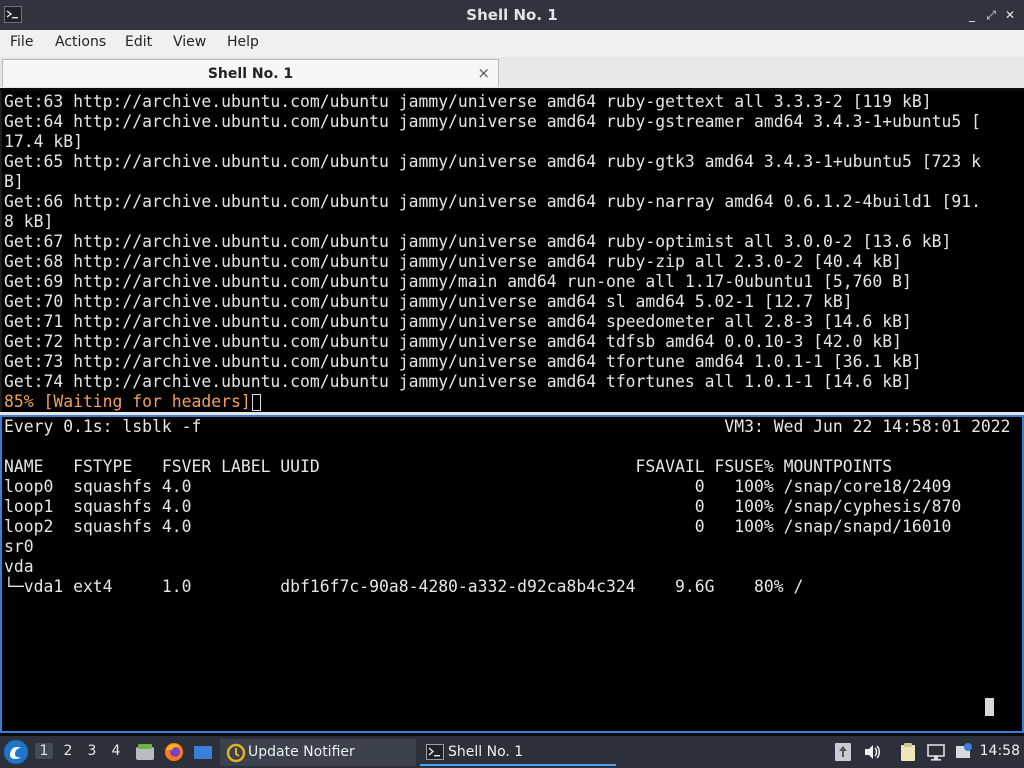 This screenshot has height=768, width=1024. I want to click on terminal-line: 8 kB], so click(29, 221).